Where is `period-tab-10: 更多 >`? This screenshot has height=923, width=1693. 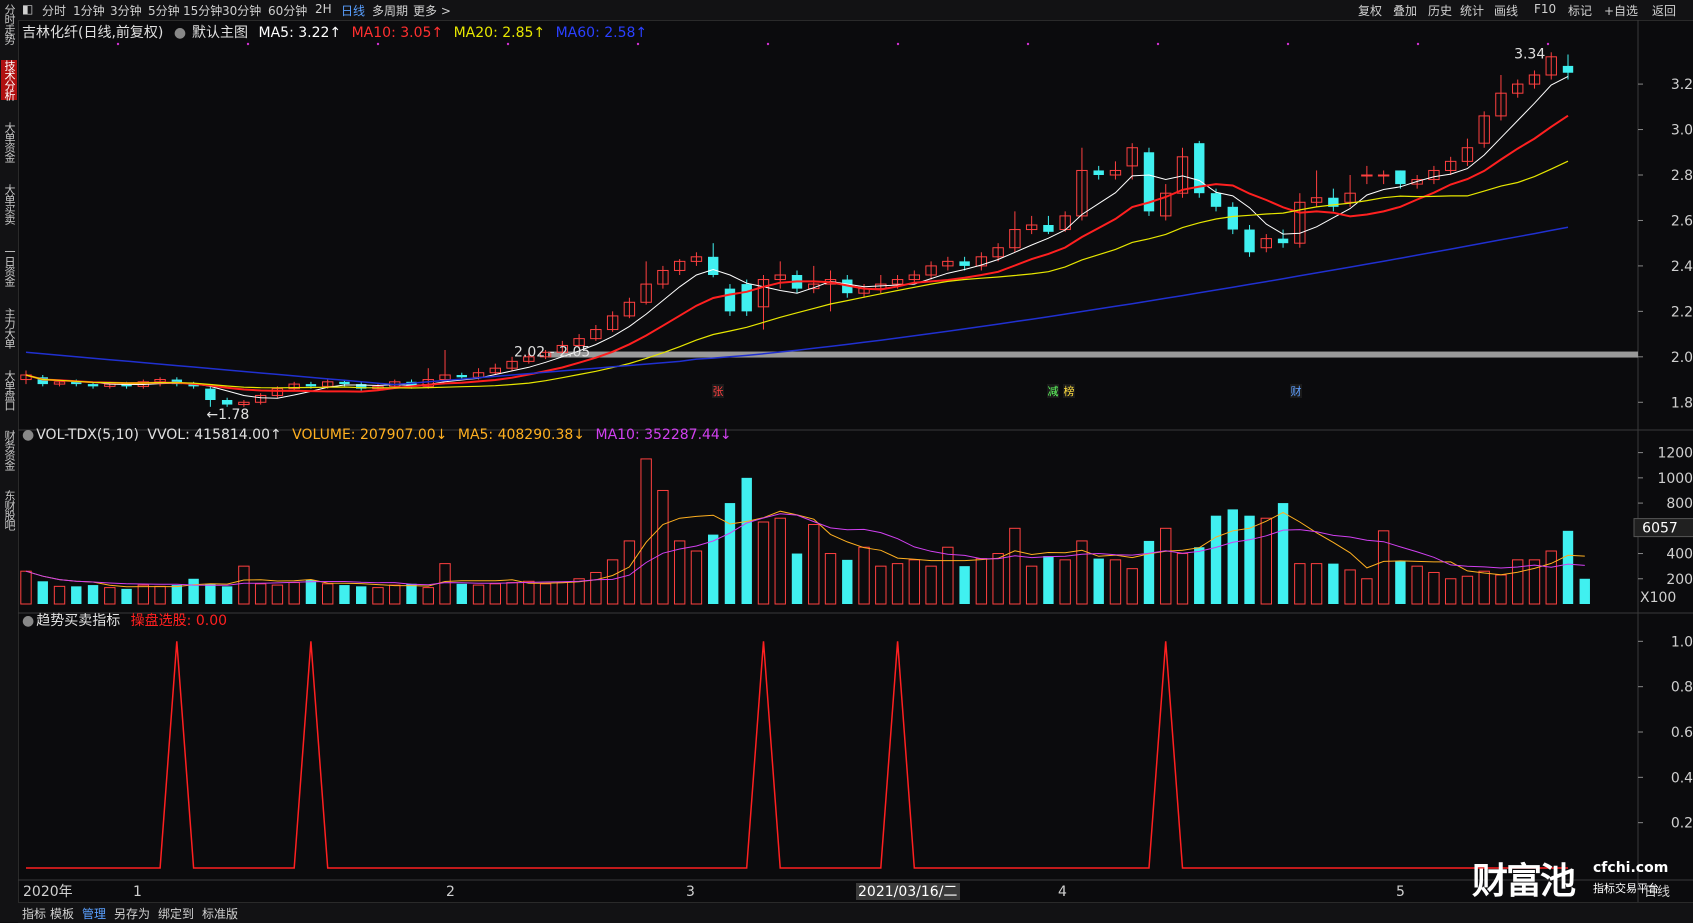 period-tab-10: 更多 > is located at coordinates (432, 10).